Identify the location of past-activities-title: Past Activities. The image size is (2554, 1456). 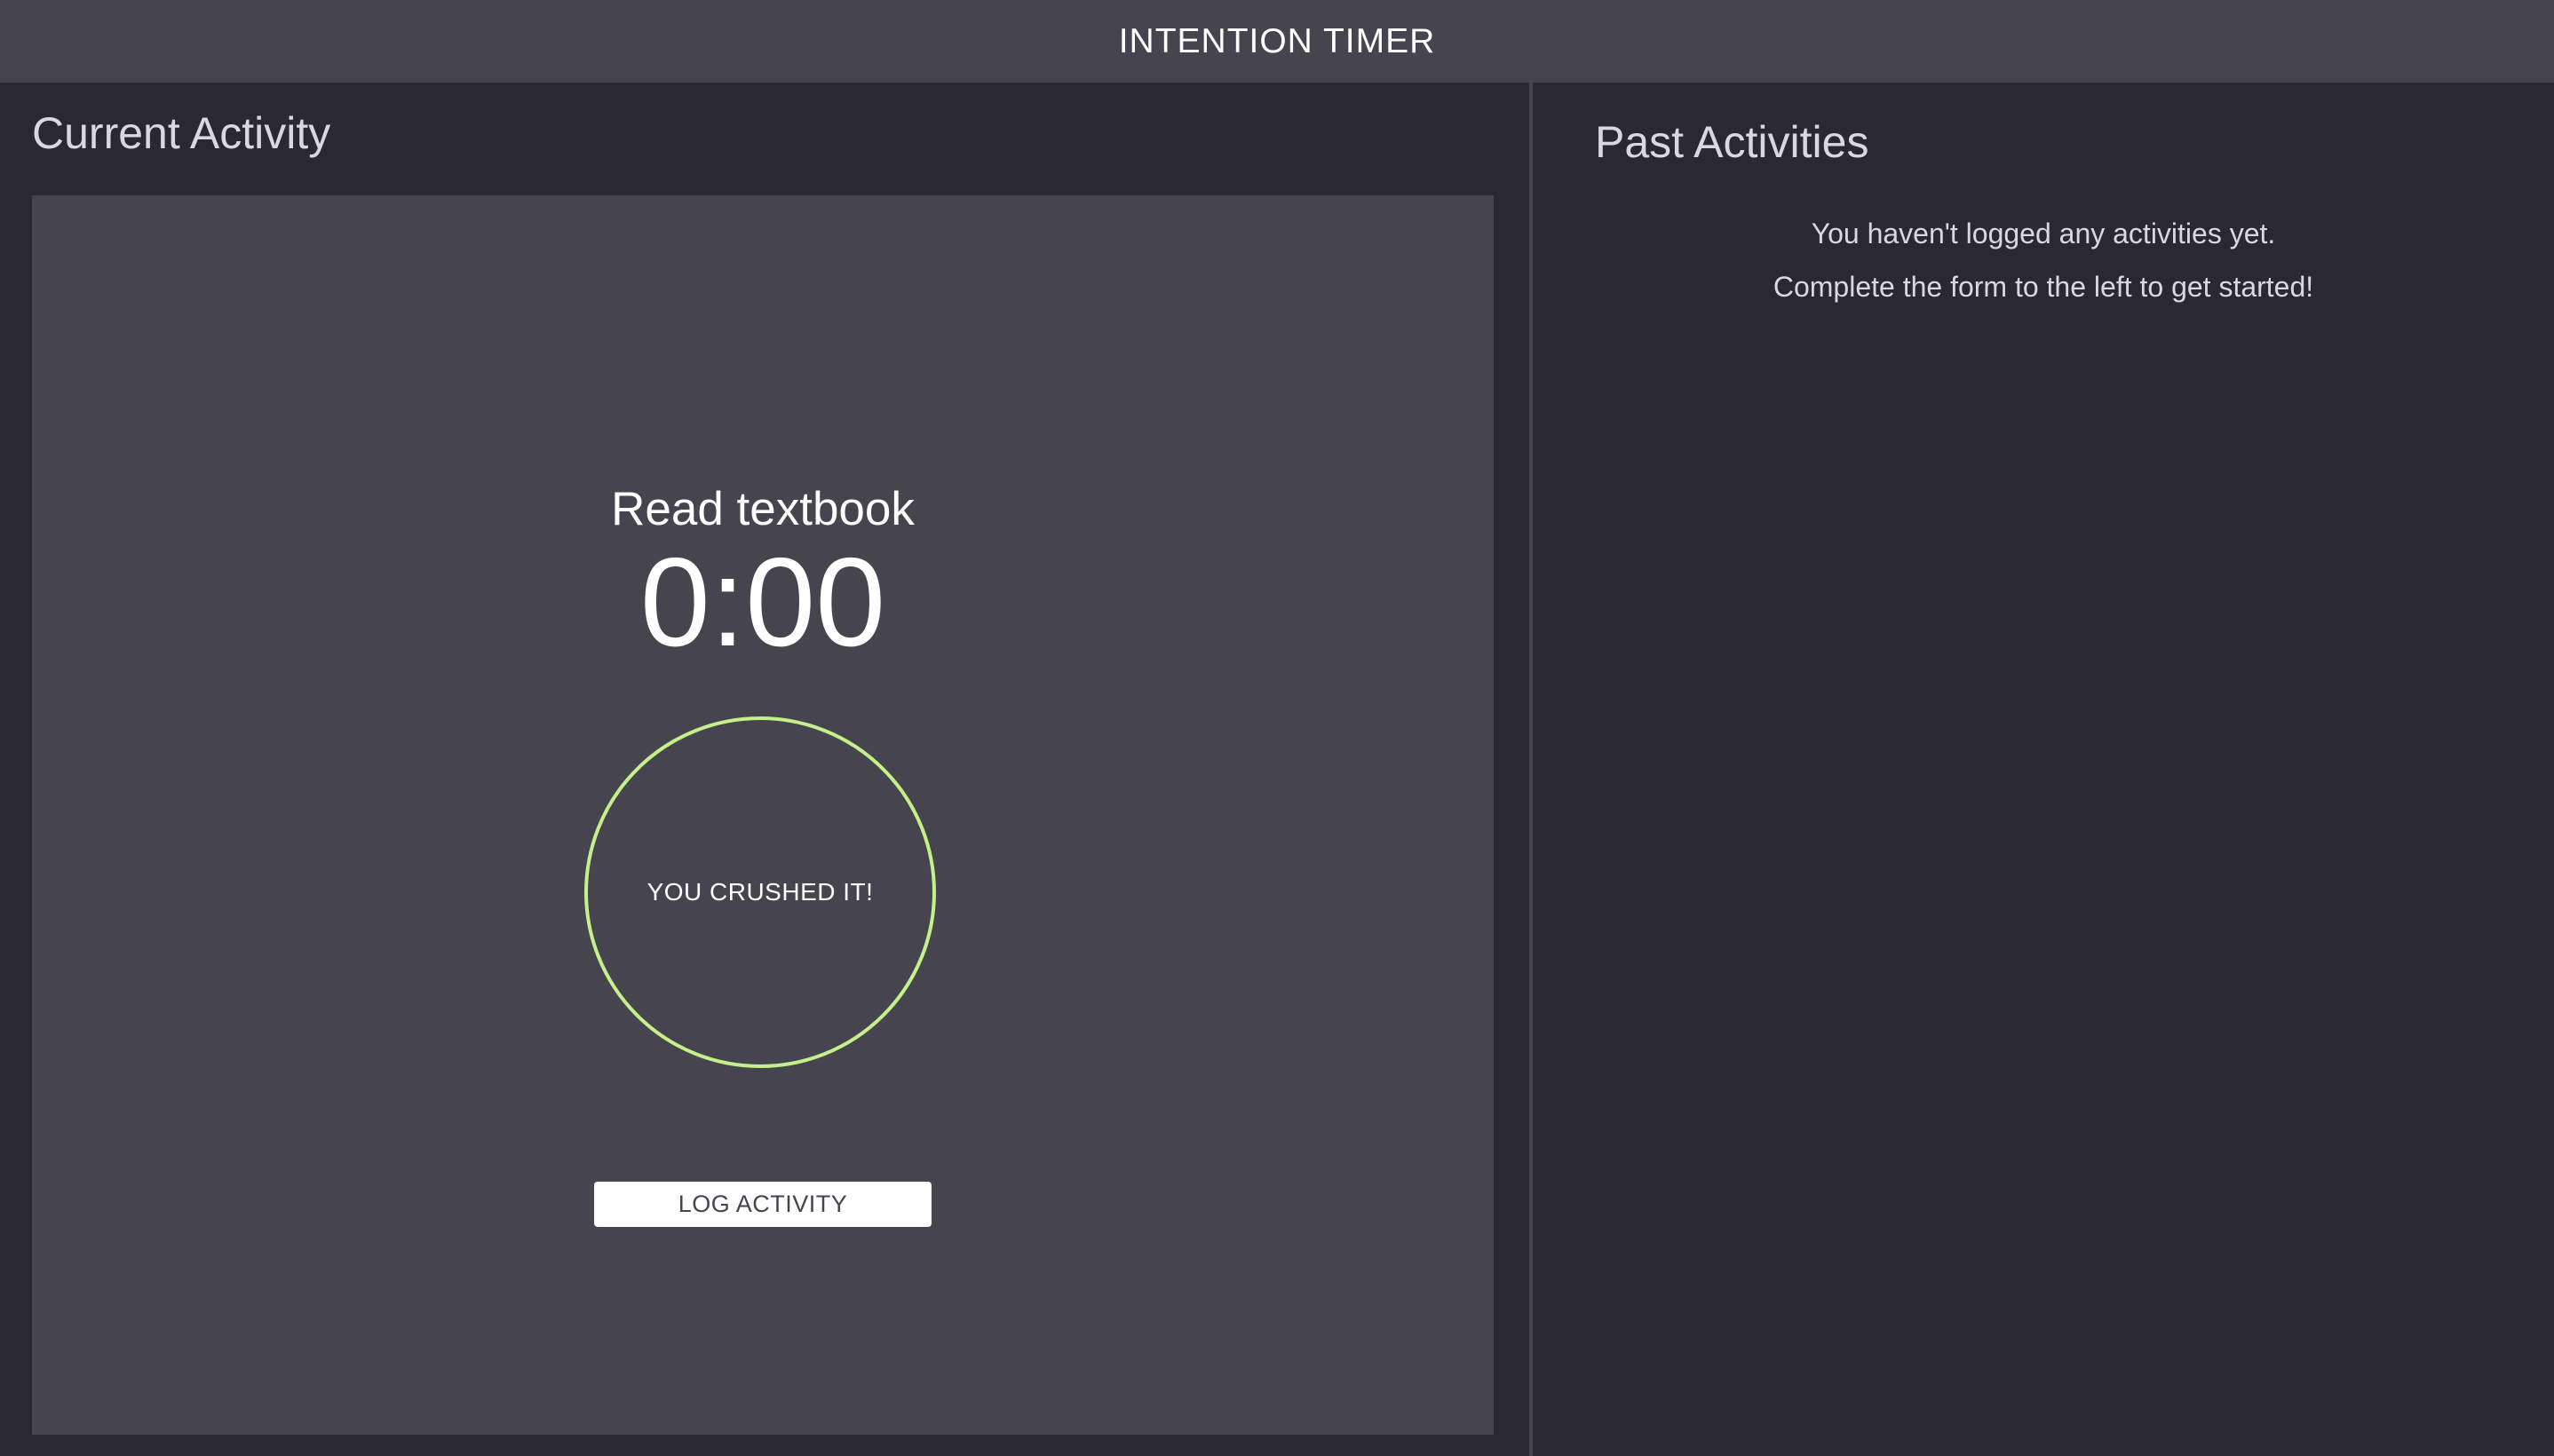
(1732, 142).